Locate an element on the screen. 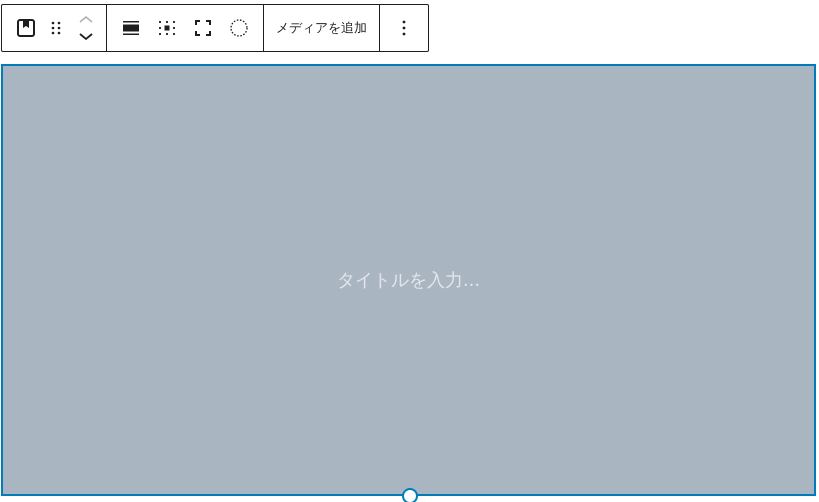 This screenshot has height=502, width=819. dot-grid-icon is located at coordinates (167, 28).